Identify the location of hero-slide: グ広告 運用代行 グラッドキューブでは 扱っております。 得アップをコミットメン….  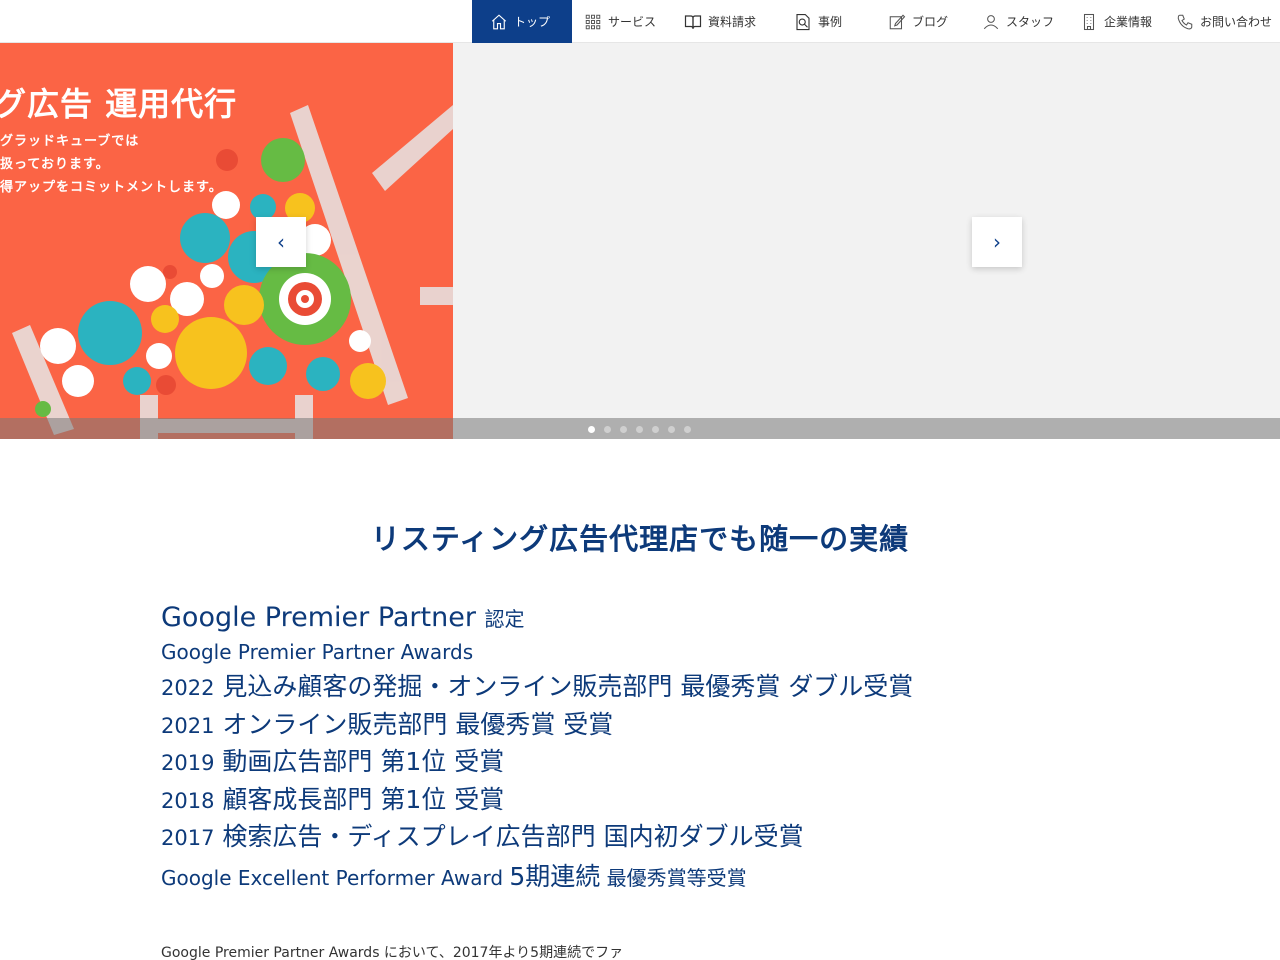
(226, 241).